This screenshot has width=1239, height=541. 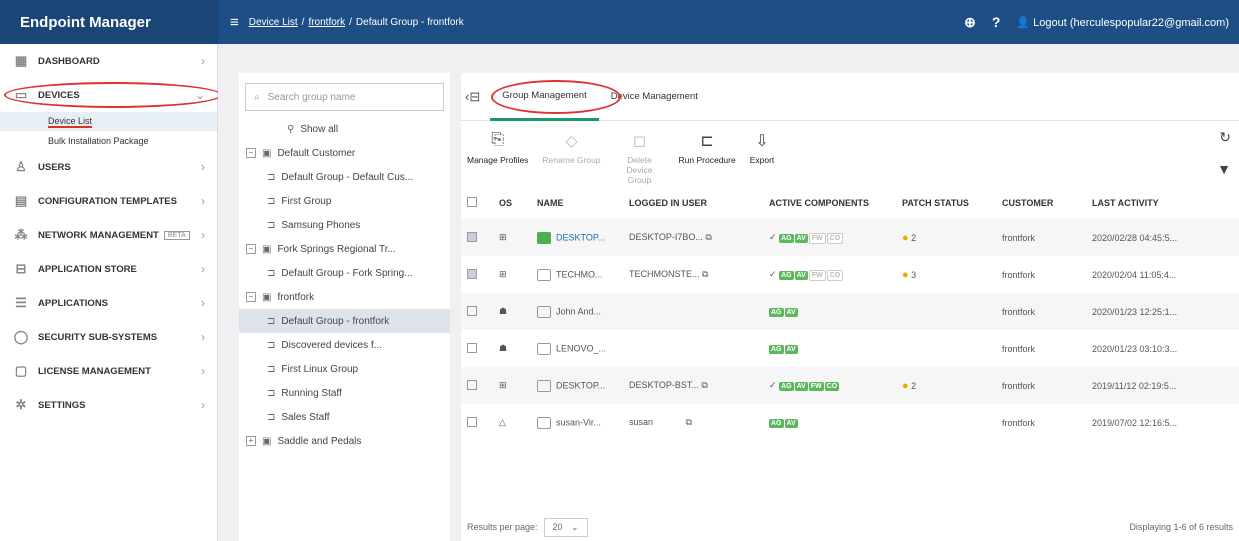 I want to click on nav-config: ▤ CONFIGURATION TEMPLATES ›, so click(x=108, y=201).